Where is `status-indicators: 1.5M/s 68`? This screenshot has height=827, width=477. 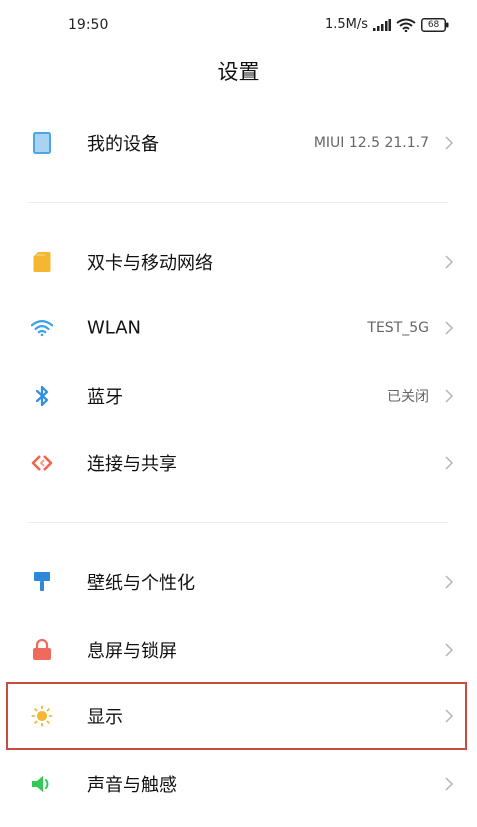
status-indicators: 1.5M/s 68 is located at coordinates (387, 24).